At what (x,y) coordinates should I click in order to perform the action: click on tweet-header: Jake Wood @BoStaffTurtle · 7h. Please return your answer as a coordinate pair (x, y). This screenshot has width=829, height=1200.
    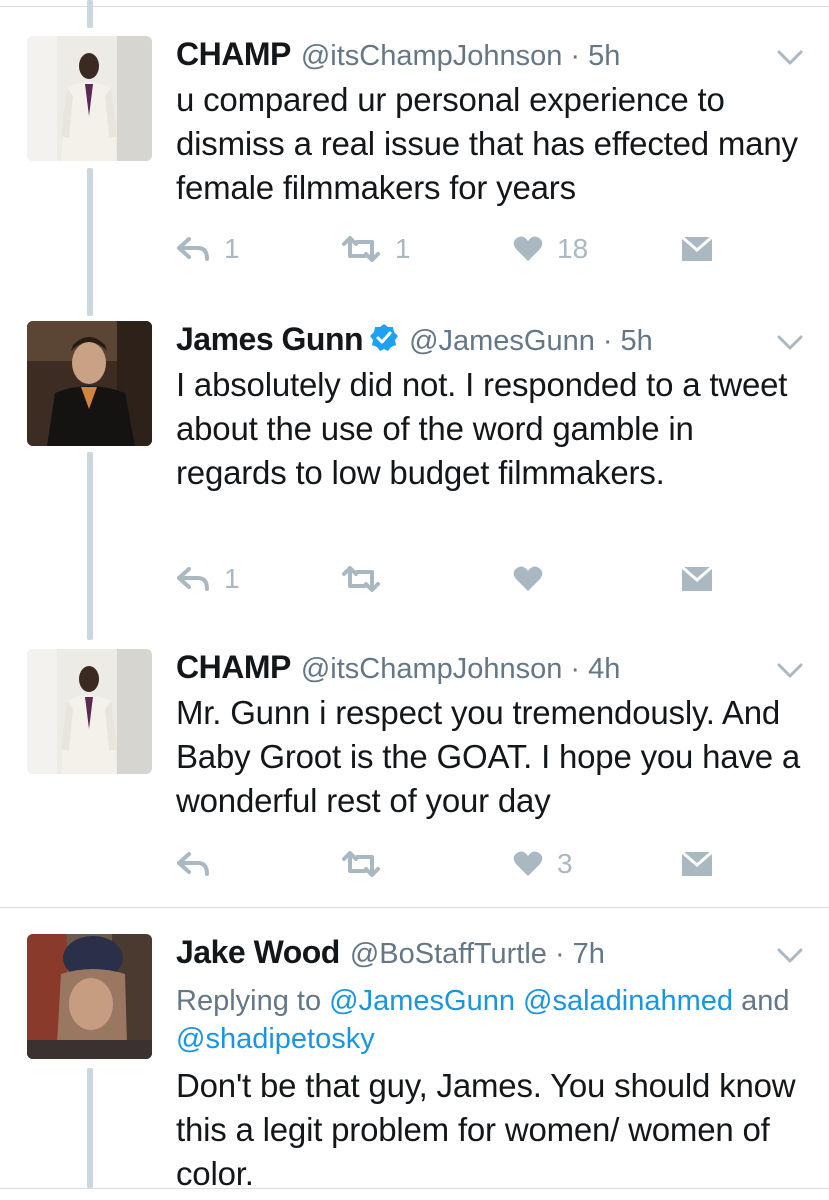
    Looking at the image, I should click on (390, 956).